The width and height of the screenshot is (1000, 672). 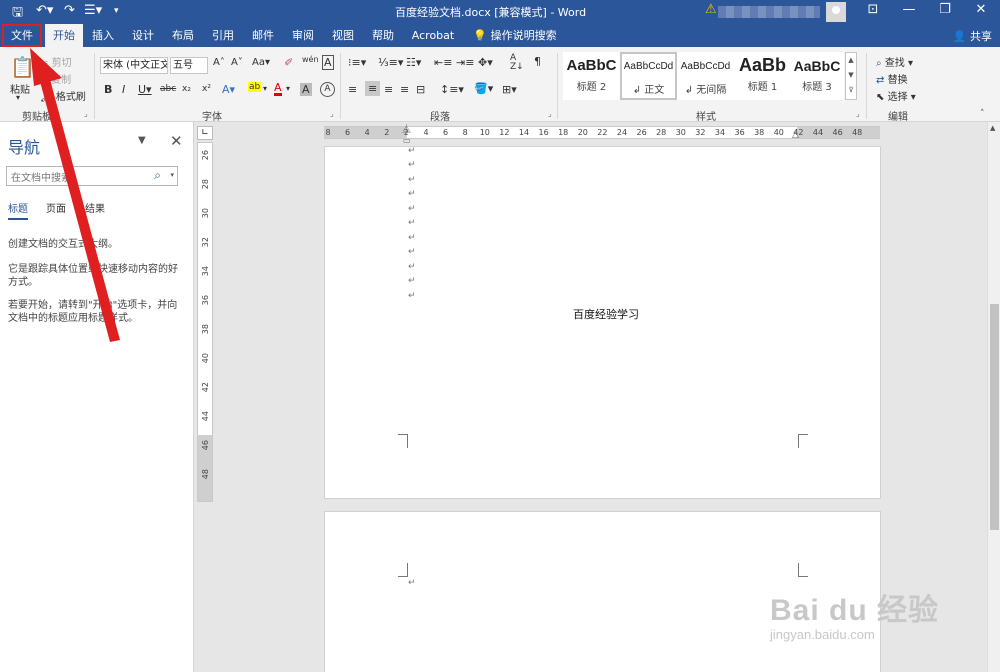 What do you see at coordinates (310, 59) in the screenshot?
I see `phonetic-guide-icon: wén` at bounding box center [310, 59].